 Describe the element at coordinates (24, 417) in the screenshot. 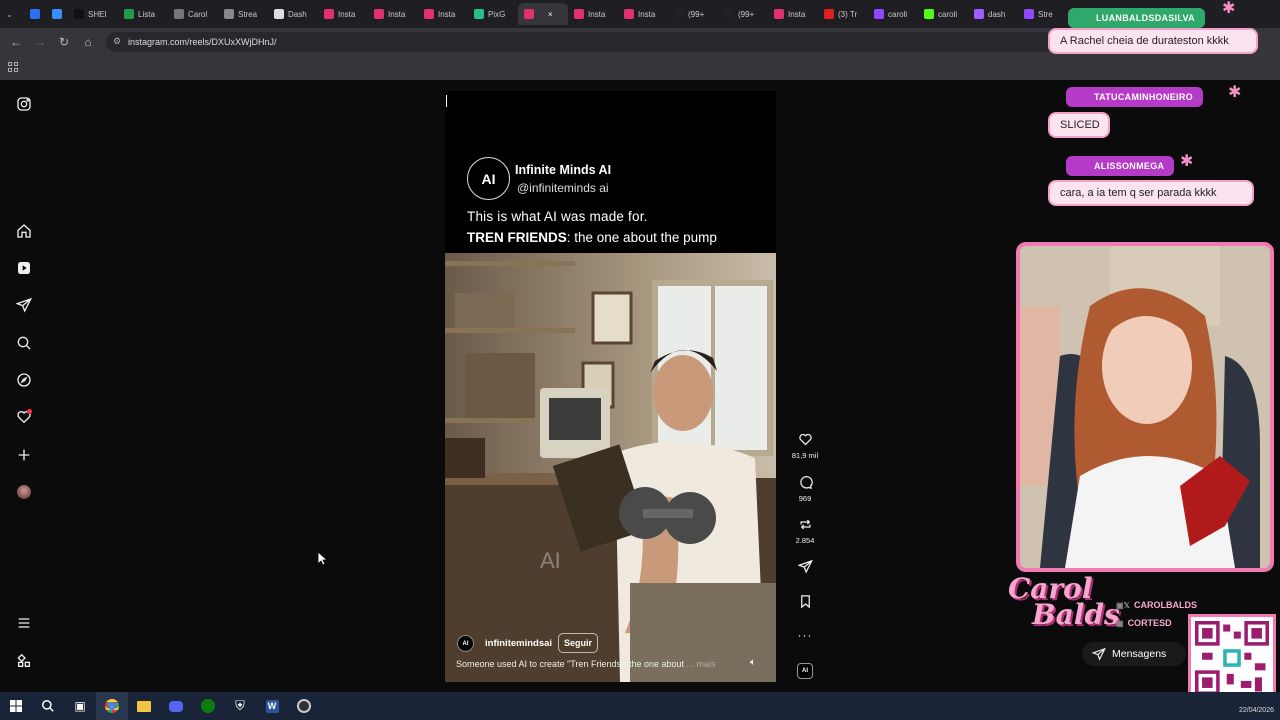

I see `notifications-heart-icon` at that location.